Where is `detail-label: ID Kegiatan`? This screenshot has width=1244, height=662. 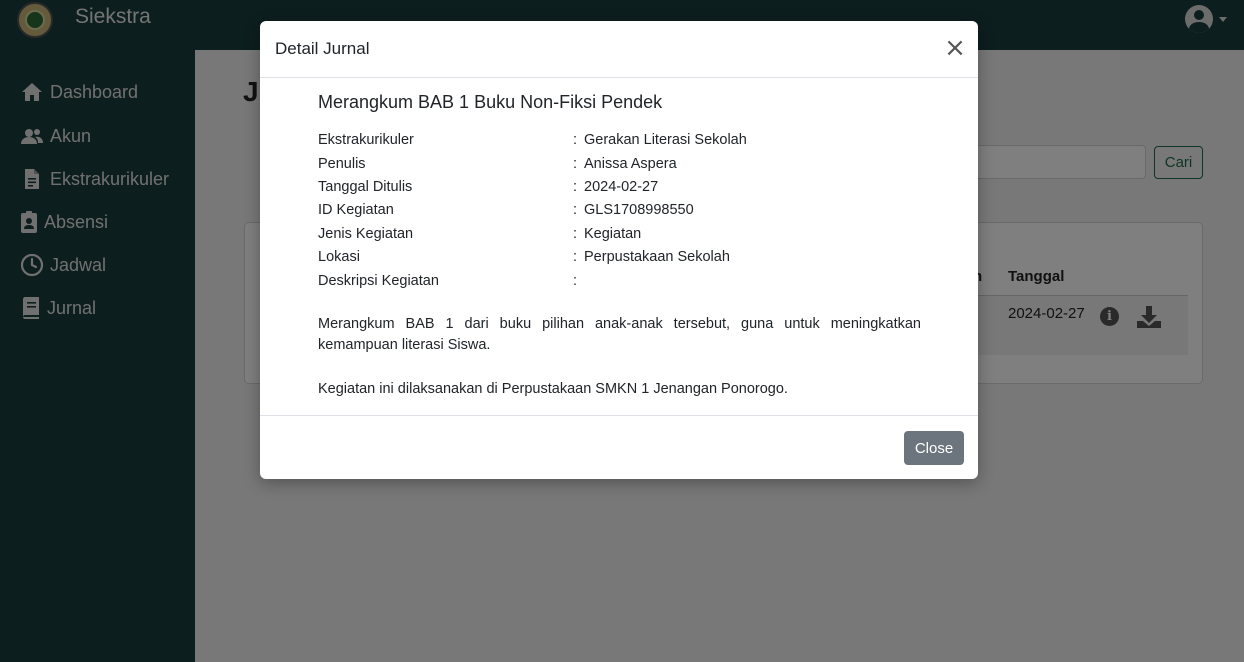 detail-label: ID Kegiatan is located at coordinates (356, 210).